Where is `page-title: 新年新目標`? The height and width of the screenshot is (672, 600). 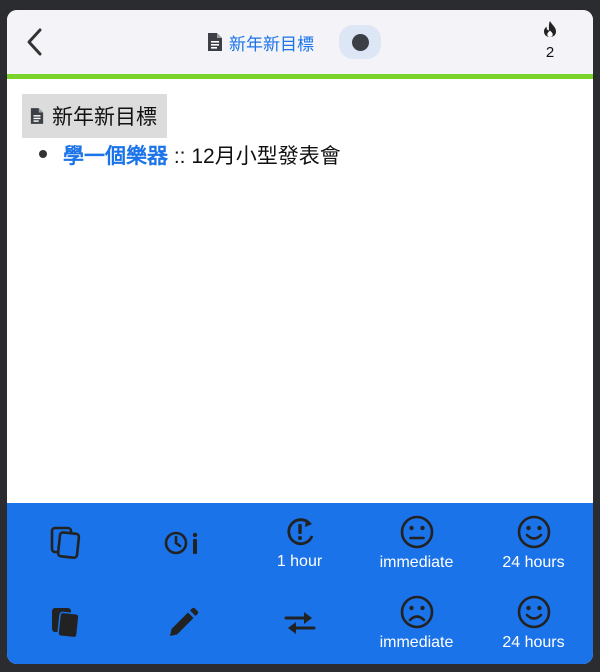 page-title: 新年新目標 is located at coordinates (260, 42).